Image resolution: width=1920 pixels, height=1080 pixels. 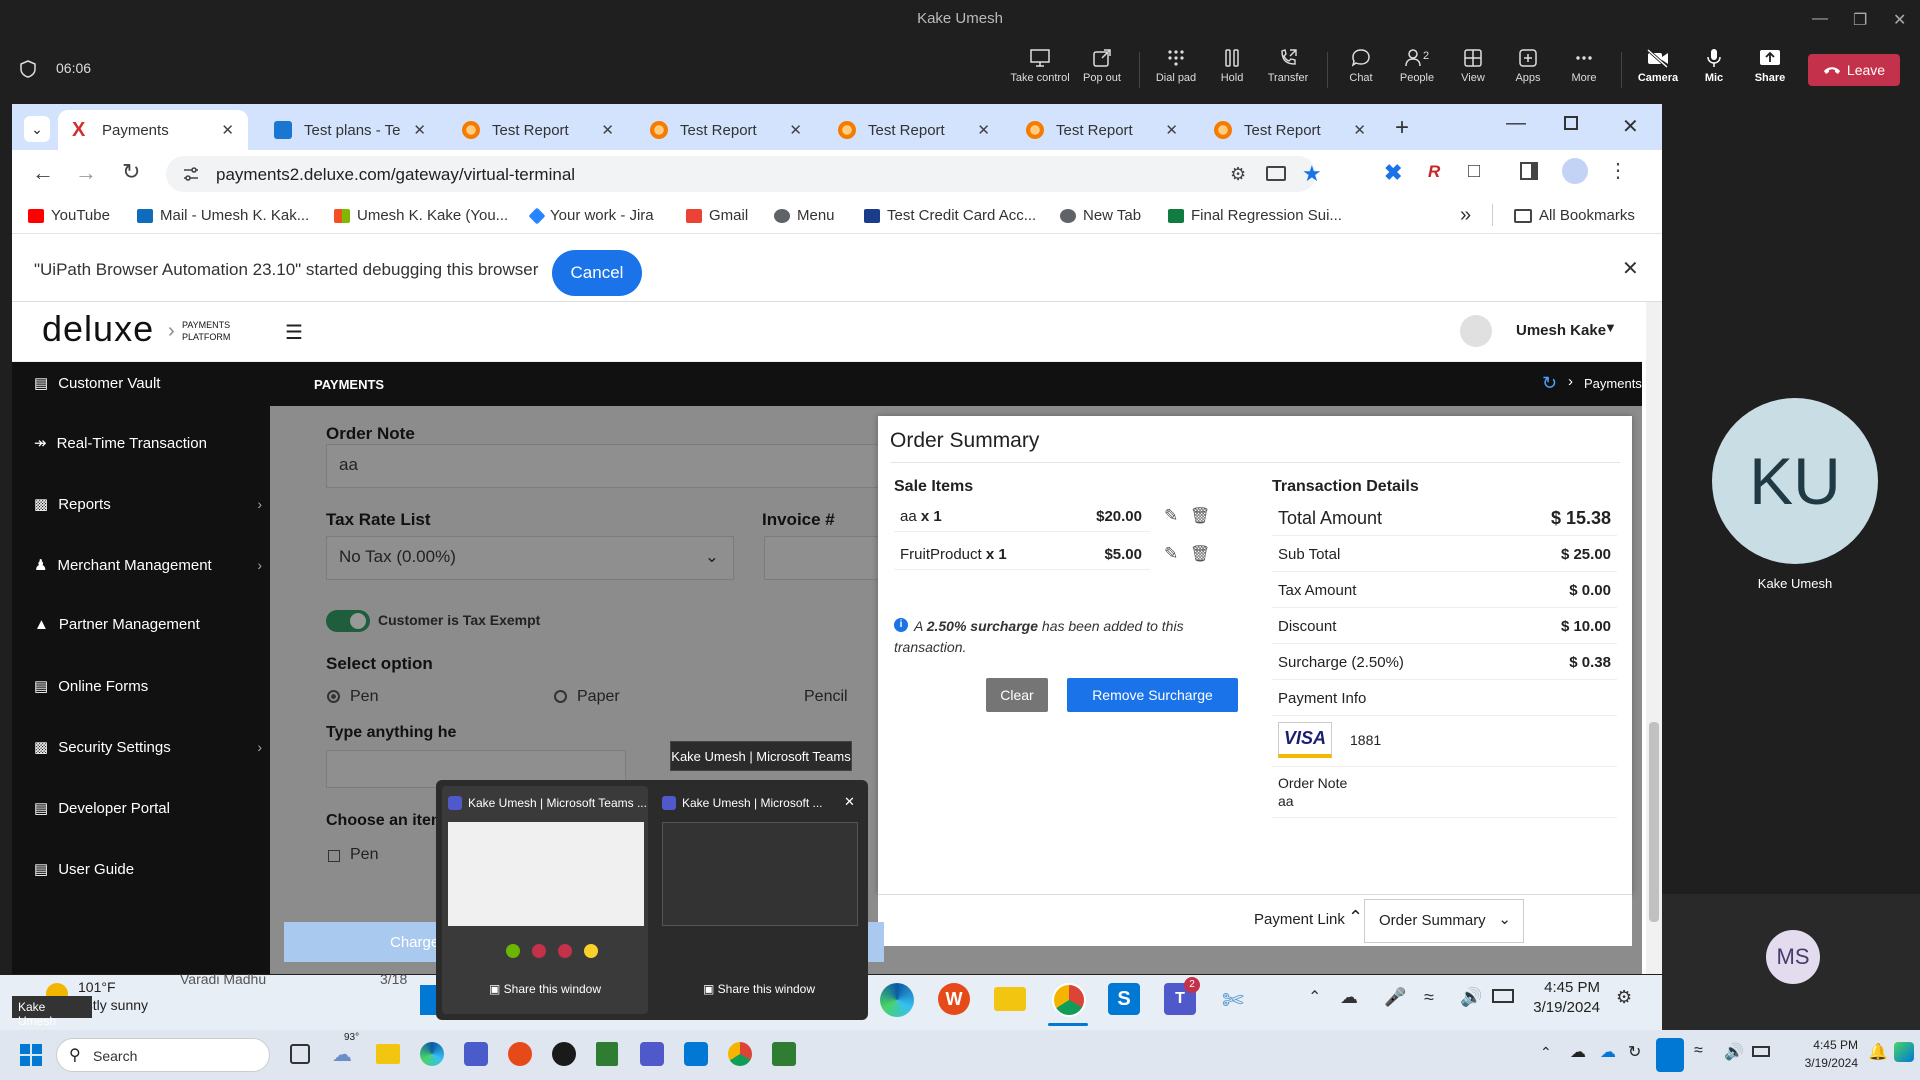 What do you see at coordinates (1312, 174) in the screenshot?
I see `bookmark-star-icon: ★` at bounding box center [1312, 174].